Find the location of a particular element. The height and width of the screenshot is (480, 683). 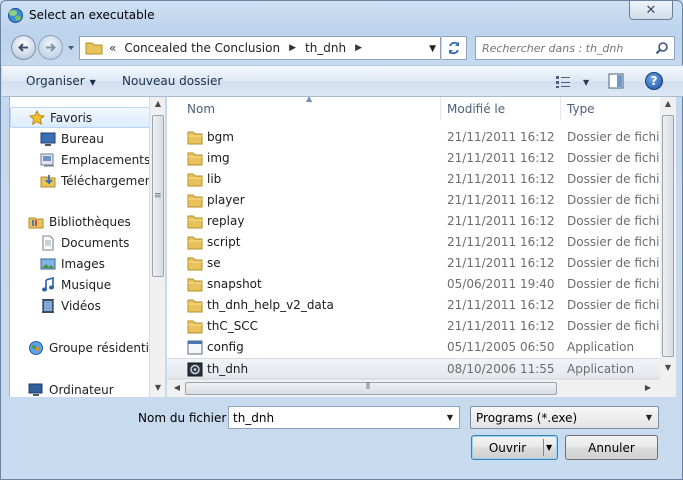

file-row: th_dnh 08/10/2006 11:55 Application is located at coordinates (413, 368).